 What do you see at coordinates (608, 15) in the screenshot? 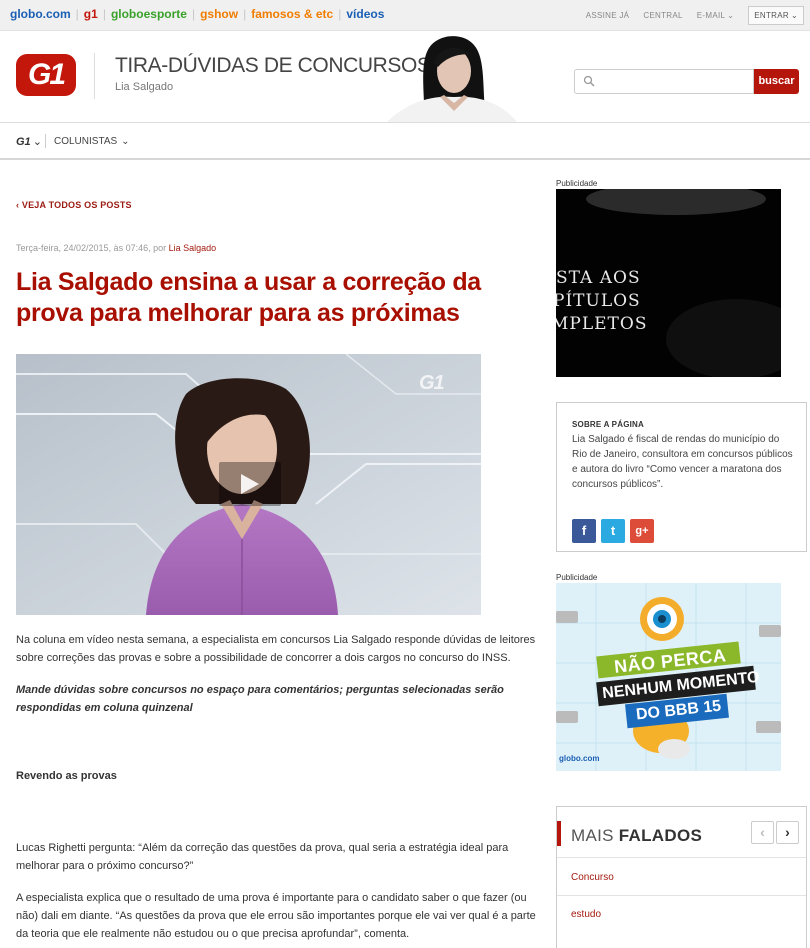
I see `assine-link: ASSINE JÁ` at bounding box center [608, 15].